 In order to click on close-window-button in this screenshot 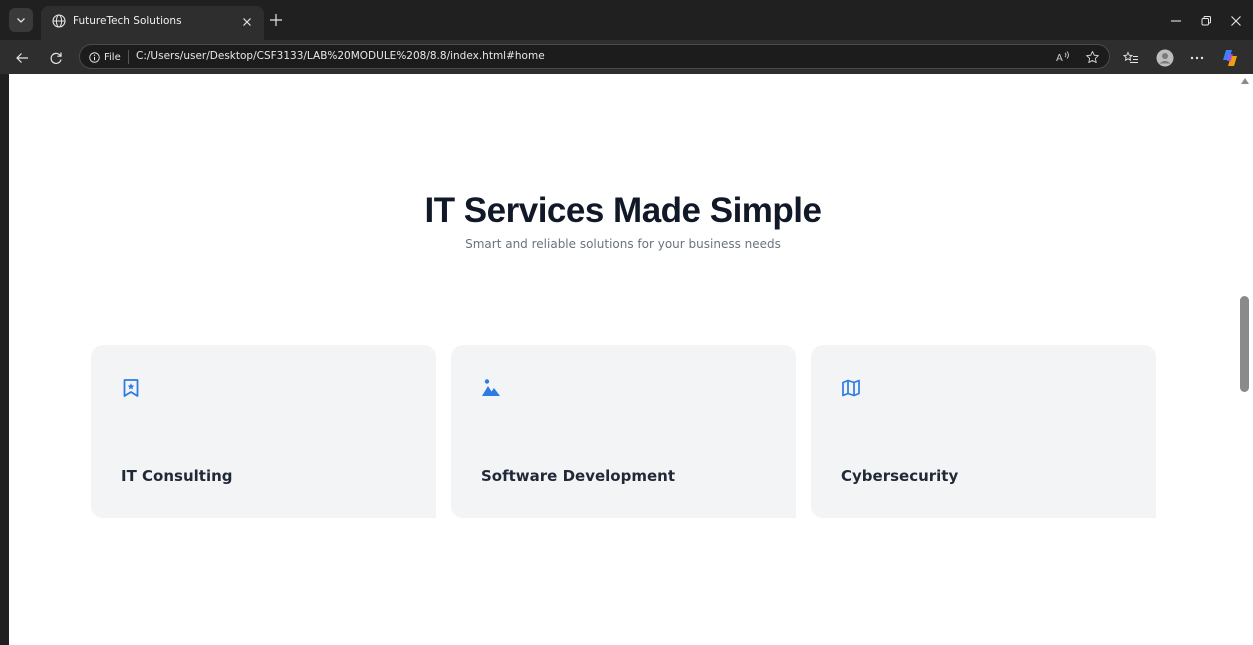, I will do `click(1236, 21)`.